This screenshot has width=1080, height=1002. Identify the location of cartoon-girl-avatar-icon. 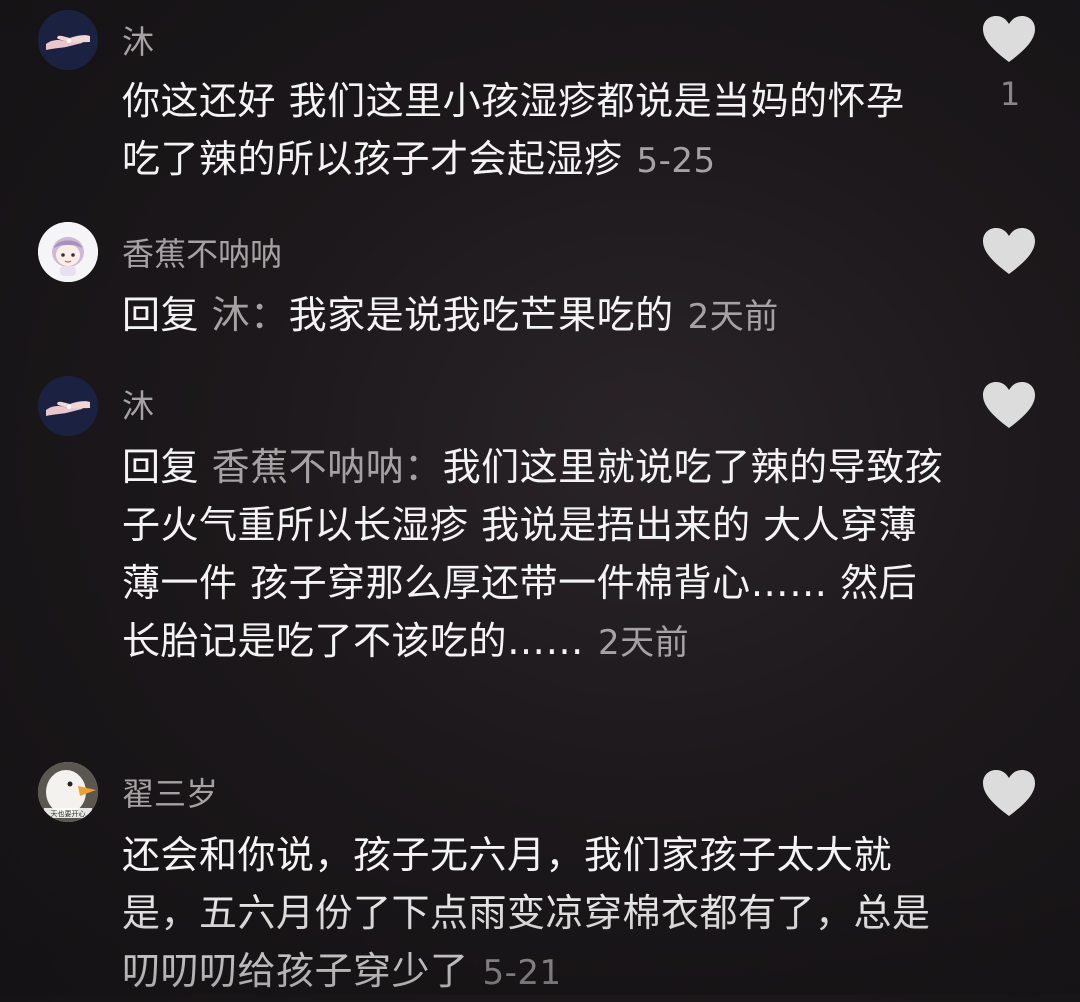
(68, 252).